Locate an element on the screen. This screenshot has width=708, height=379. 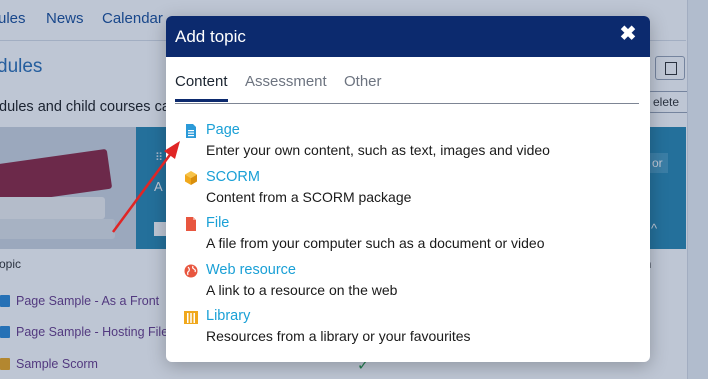
globe-icon is located at coordinates (191, 271).